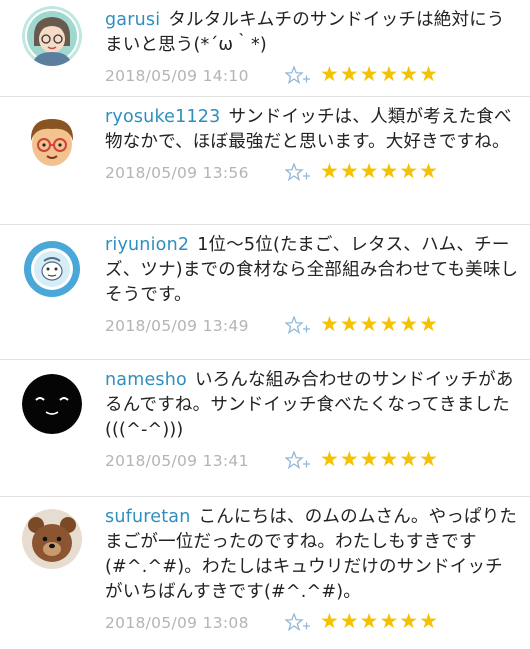  What do you see at coordinates (177, 173) in the screenshot?
I see `timestamp: 2018/05/09 13:56` at bounding box center [177, 173].